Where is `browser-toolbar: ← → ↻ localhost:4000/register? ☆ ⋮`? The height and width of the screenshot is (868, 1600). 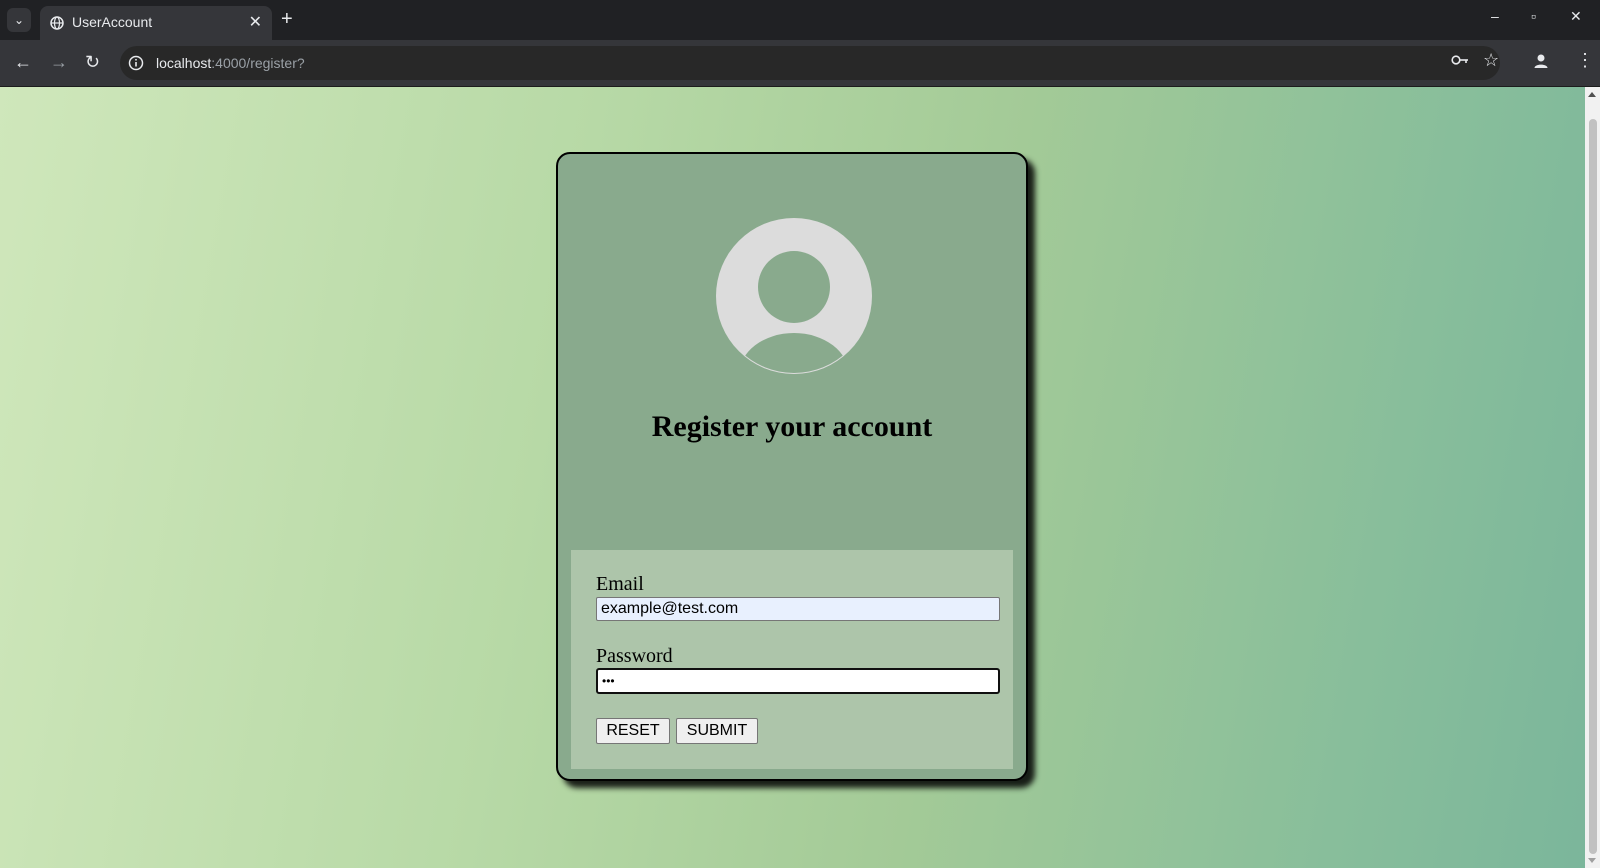 browser-toolbar: ← → ↻ localhost:4000/register? ☆ ⋮ is located at coordinates (800, 63).